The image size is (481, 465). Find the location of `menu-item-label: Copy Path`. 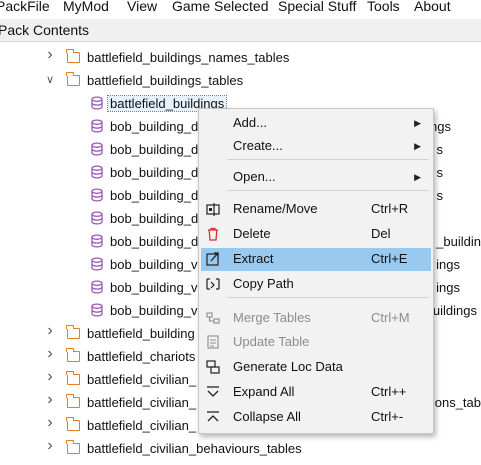

menu-item-label: Copy Path is located at coordinates (263, 283).